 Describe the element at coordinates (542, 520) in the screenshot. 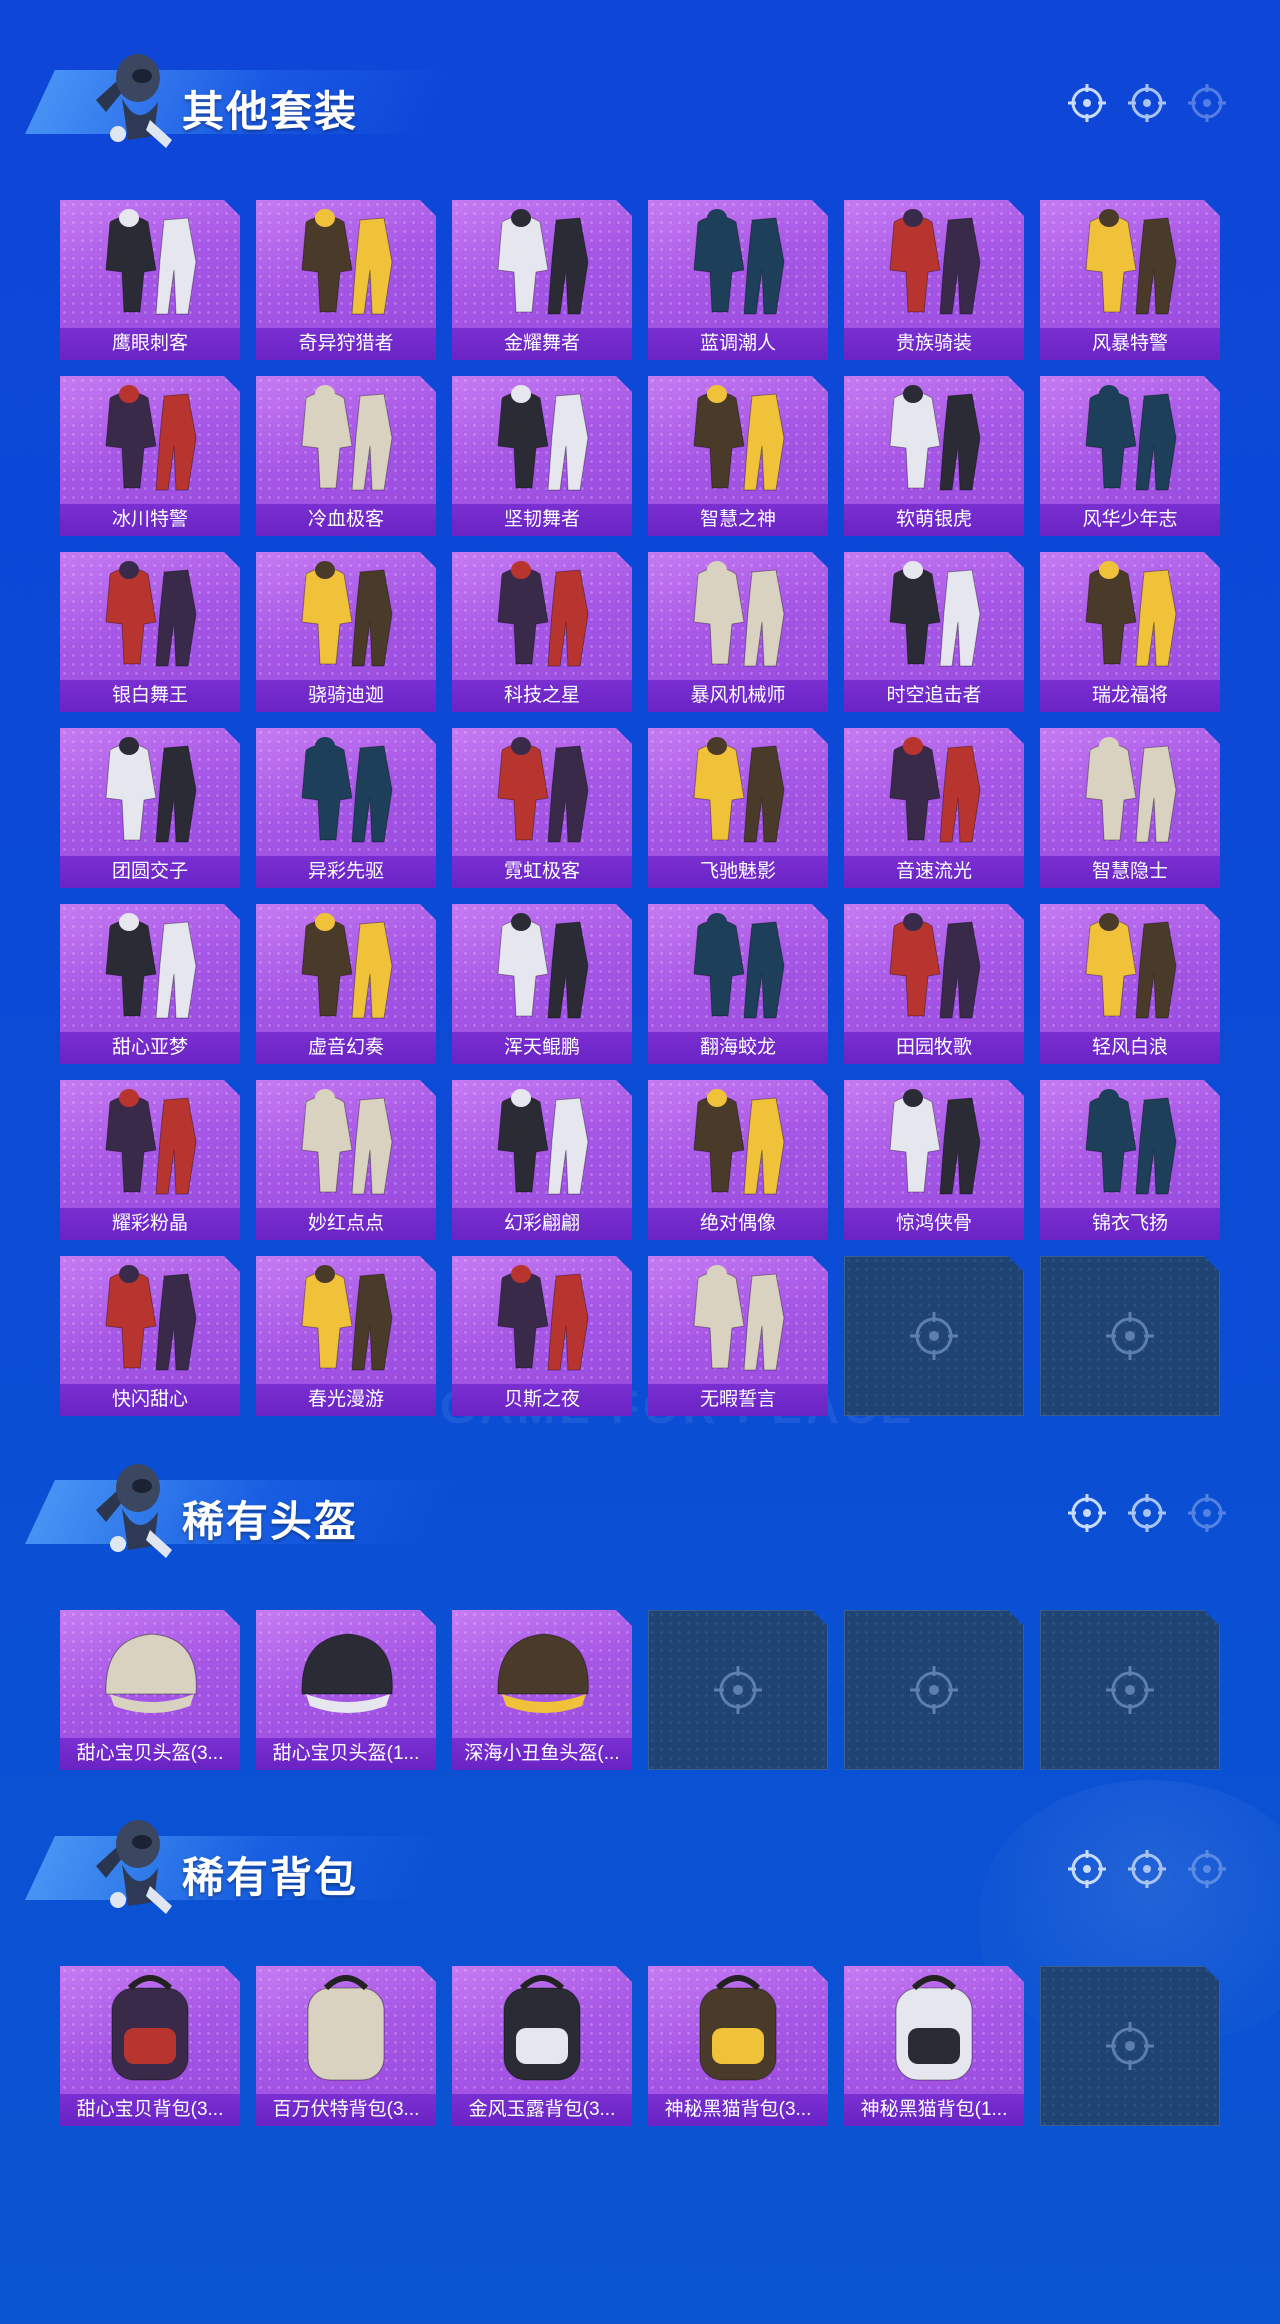

I see `item-label: 坚韧舞者` at that location.